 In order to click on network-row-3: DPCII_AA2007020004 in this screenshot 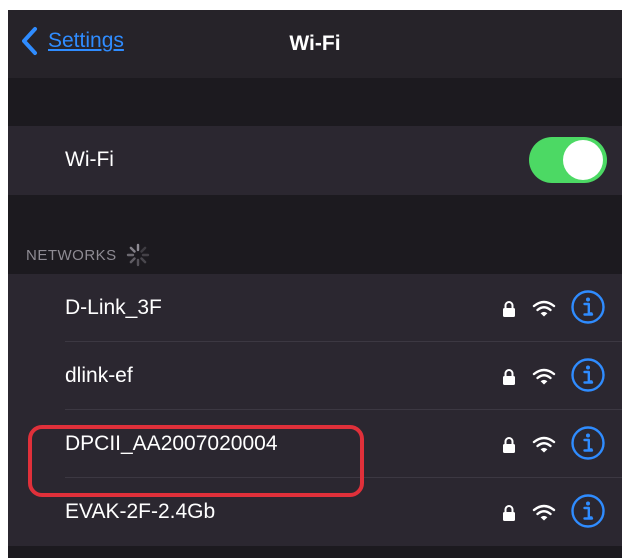, I will do `click(315, 444)`.